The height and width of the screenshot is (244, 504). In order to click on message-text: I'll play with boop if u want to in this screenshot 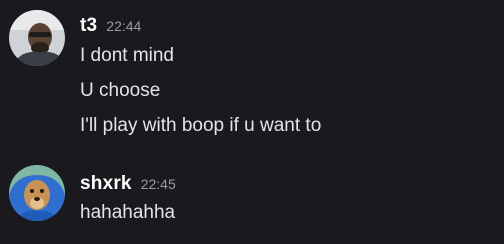, I will do `click(201, 125)`.